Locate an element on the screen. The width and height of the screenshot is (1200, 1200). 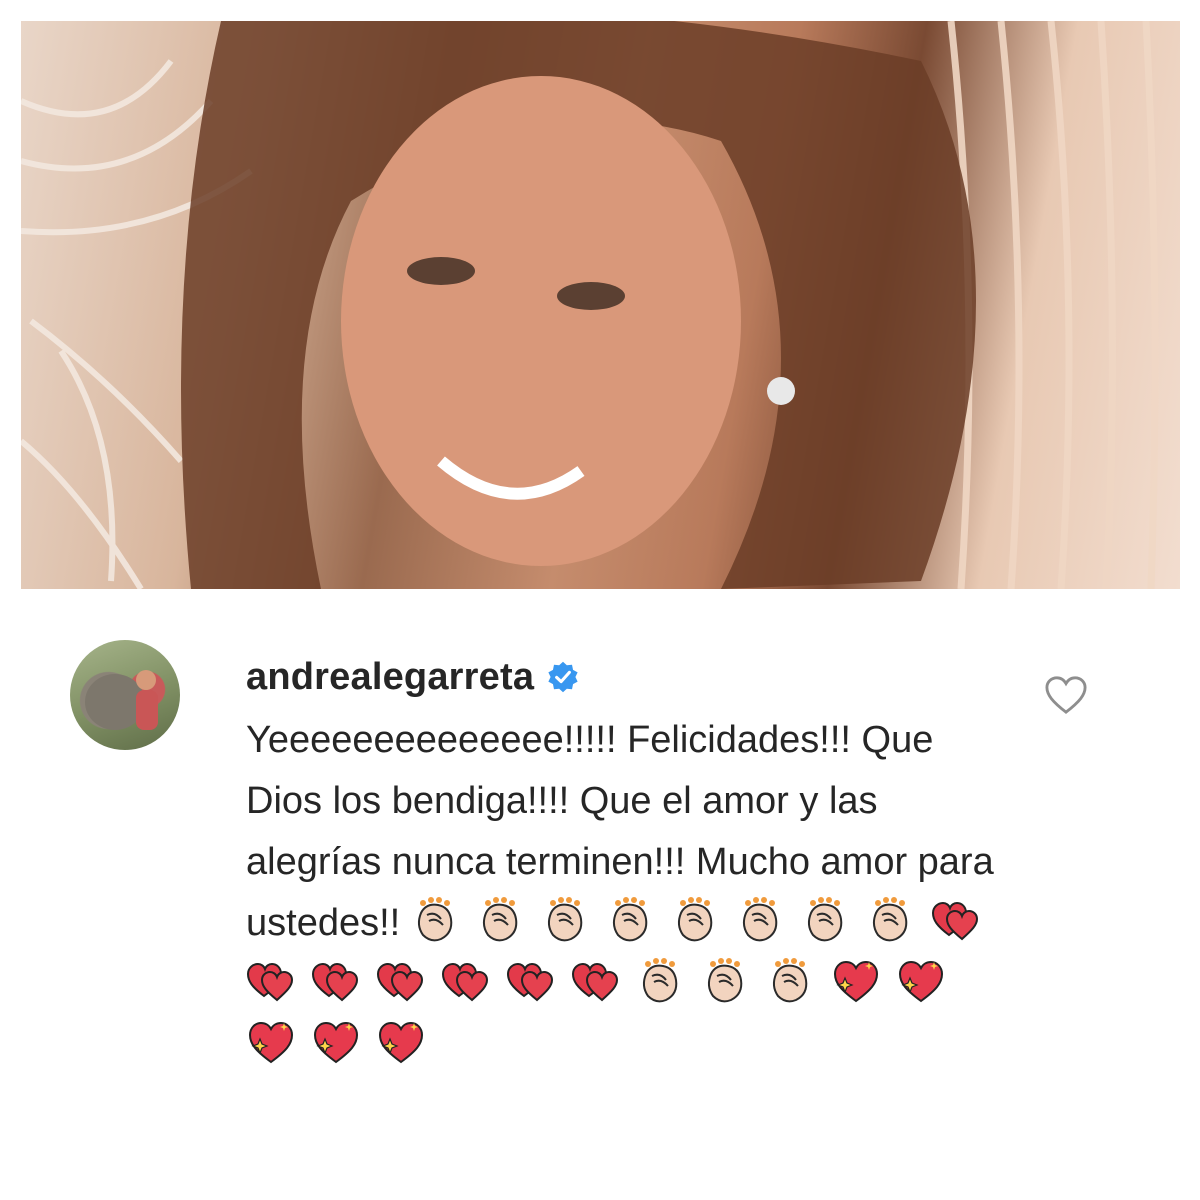
like-heart-icon is located at coordinates (1066, 695).